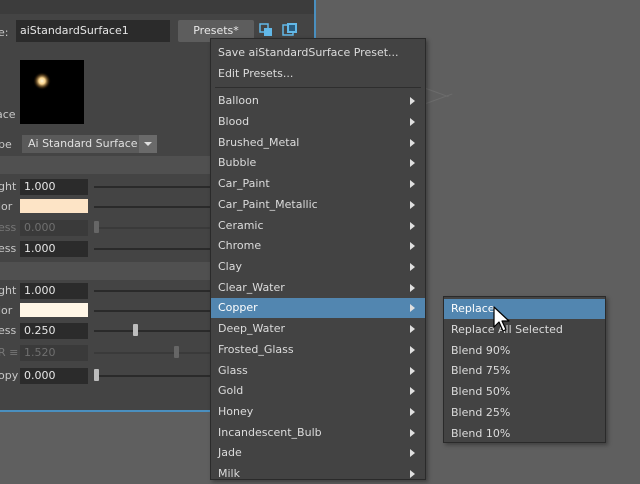  I want to click on copy-tab-icon, so click(266, 30).